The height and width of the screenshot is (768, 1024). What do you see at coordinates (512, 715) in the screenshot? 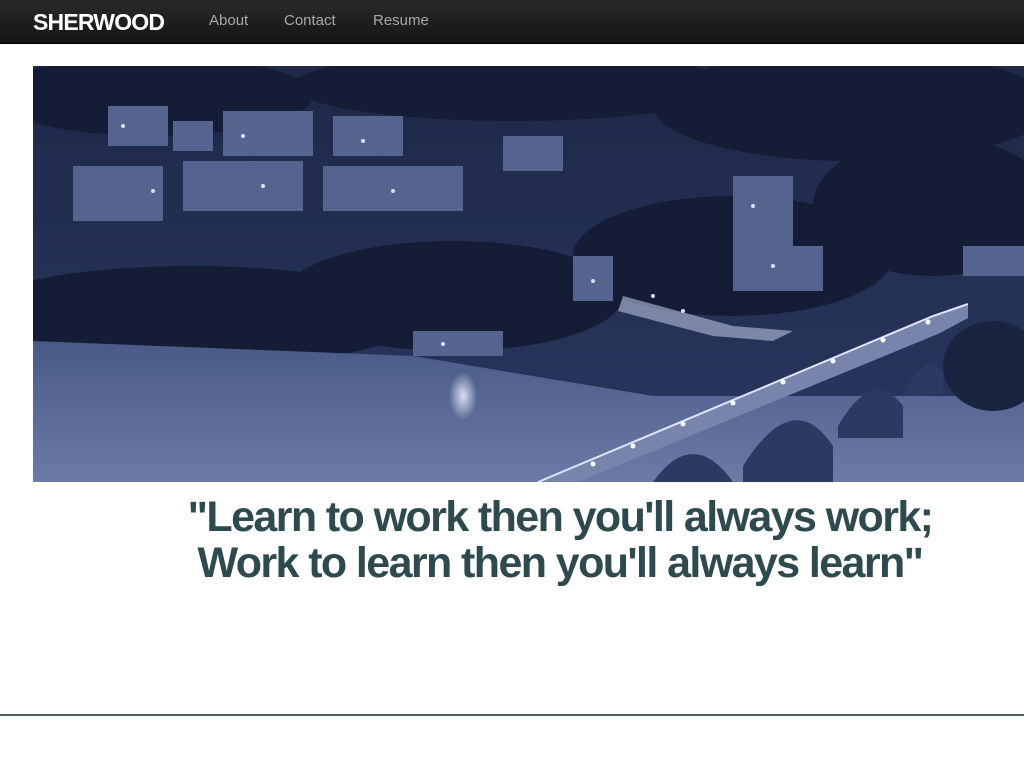
I see `footer-divider` at bounding box center [512, 715].